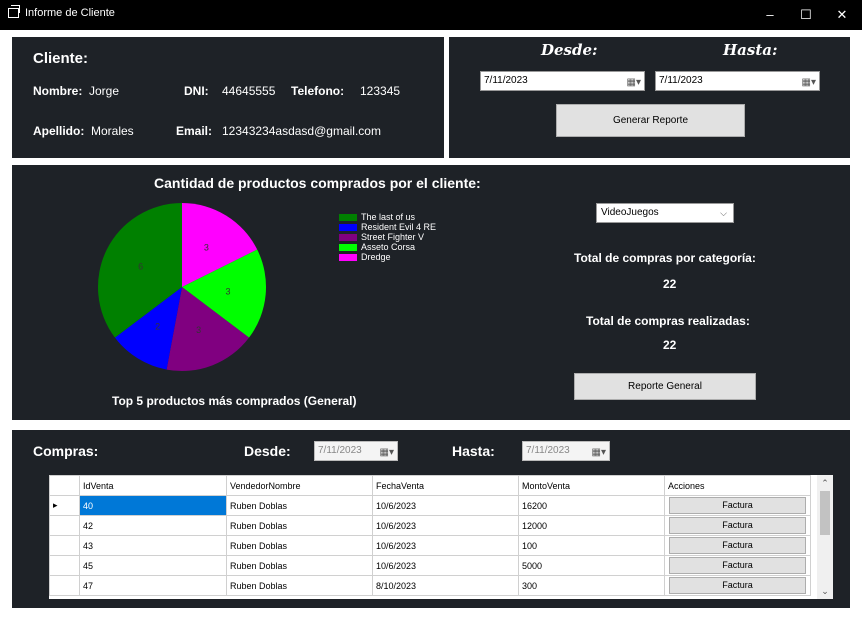 The image size is (862, 618). Describe the element at coordinates (650, 120) in the screenshot. I see `generar-reporte-button: Generar Reporte` at that location.